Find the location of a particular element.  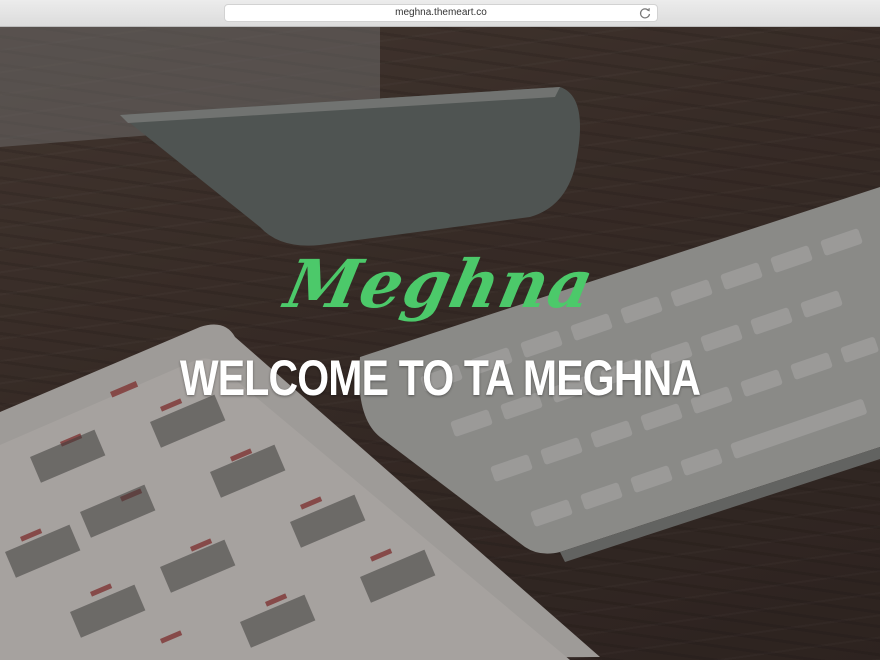

browser-chrome: meghna.themeart.co is located at coordinates (440, 13).